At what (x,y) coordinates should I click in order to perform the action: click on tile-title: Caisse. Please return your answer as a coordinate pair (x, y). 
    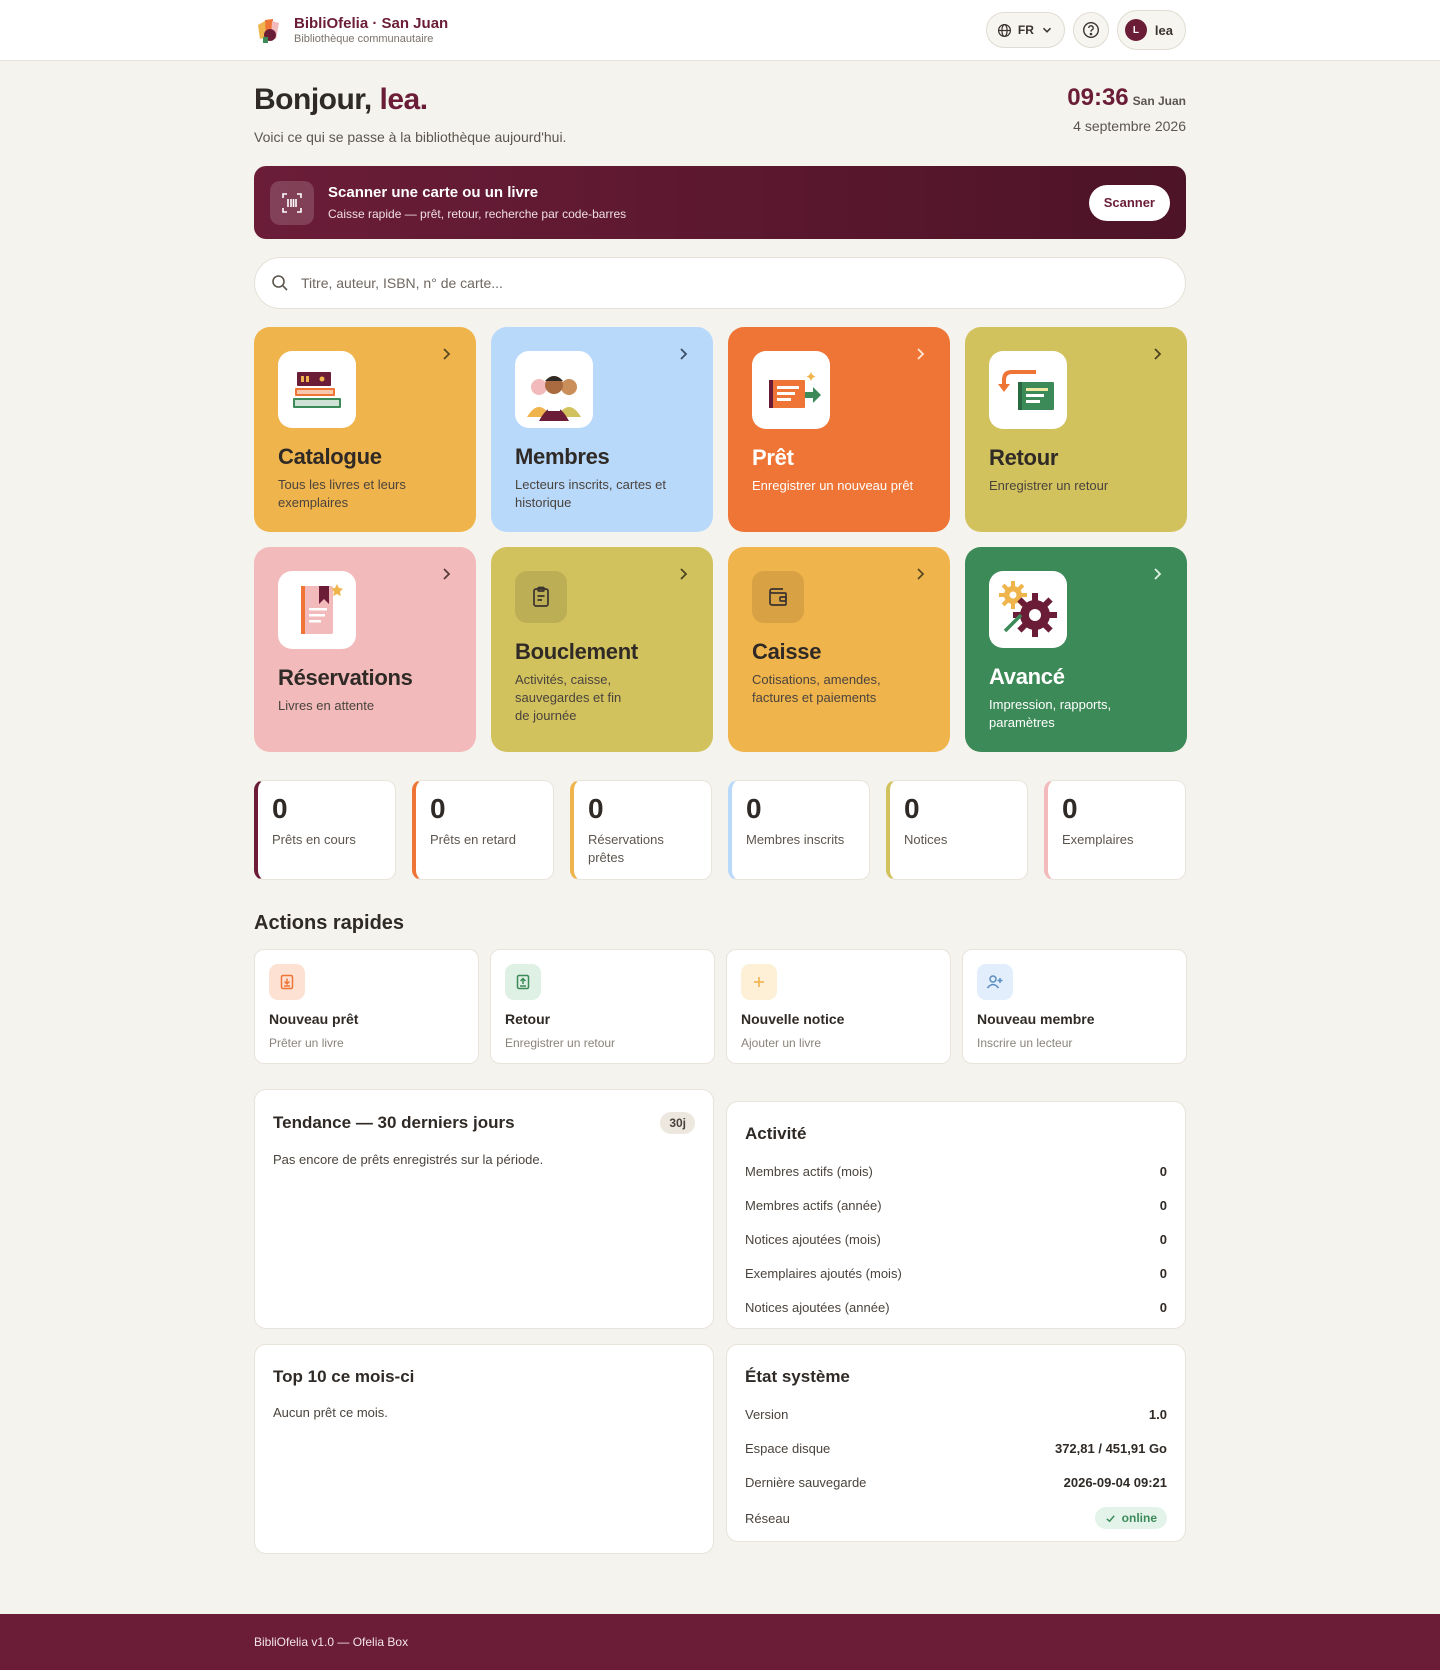
    Looking at the image, I should click on (787, 651).